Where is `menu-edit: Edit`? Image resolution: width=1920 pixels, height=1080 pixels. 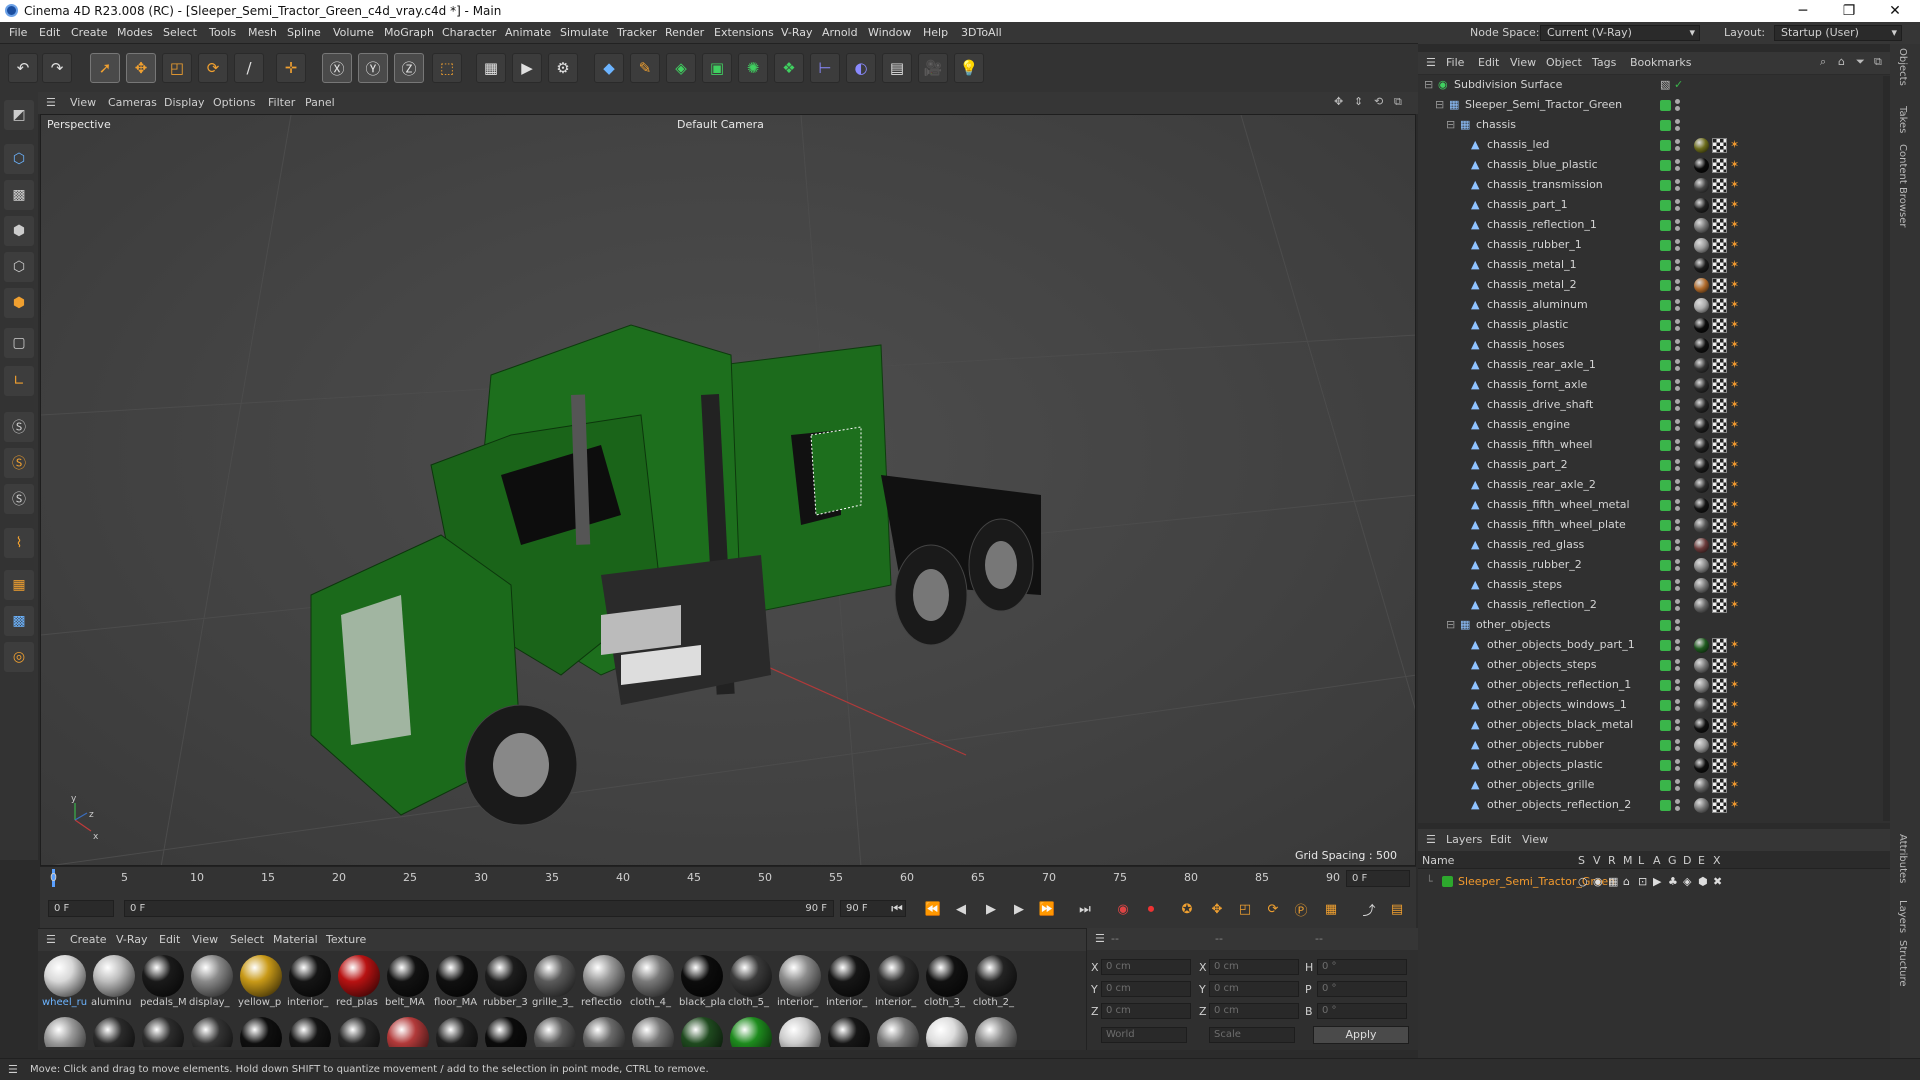
menu-edit: Edit is located at coordinates (49, 32).